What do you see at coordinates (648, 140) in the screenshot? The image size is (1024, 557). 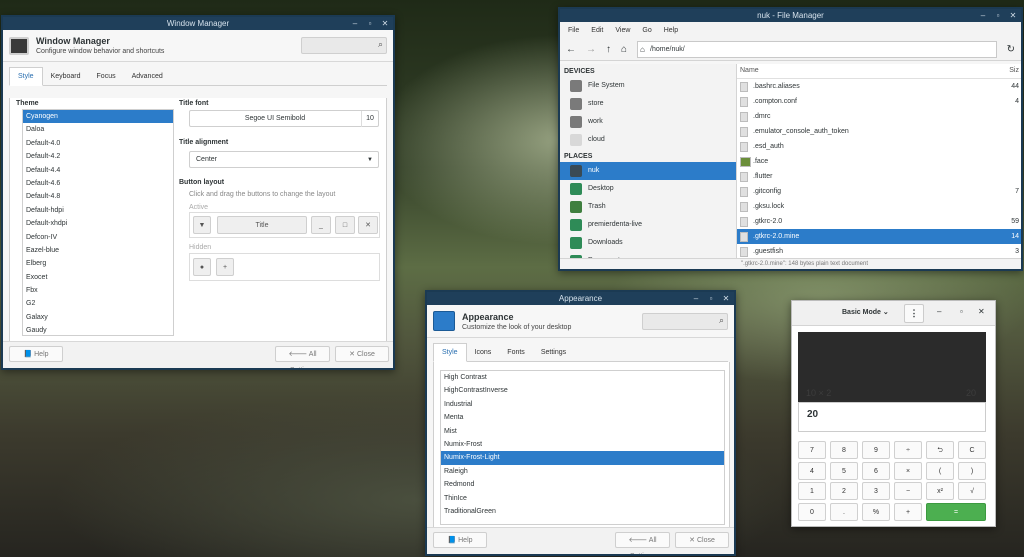 I see `sidebar-item-device: cloud` at bounding box center [648, 140].